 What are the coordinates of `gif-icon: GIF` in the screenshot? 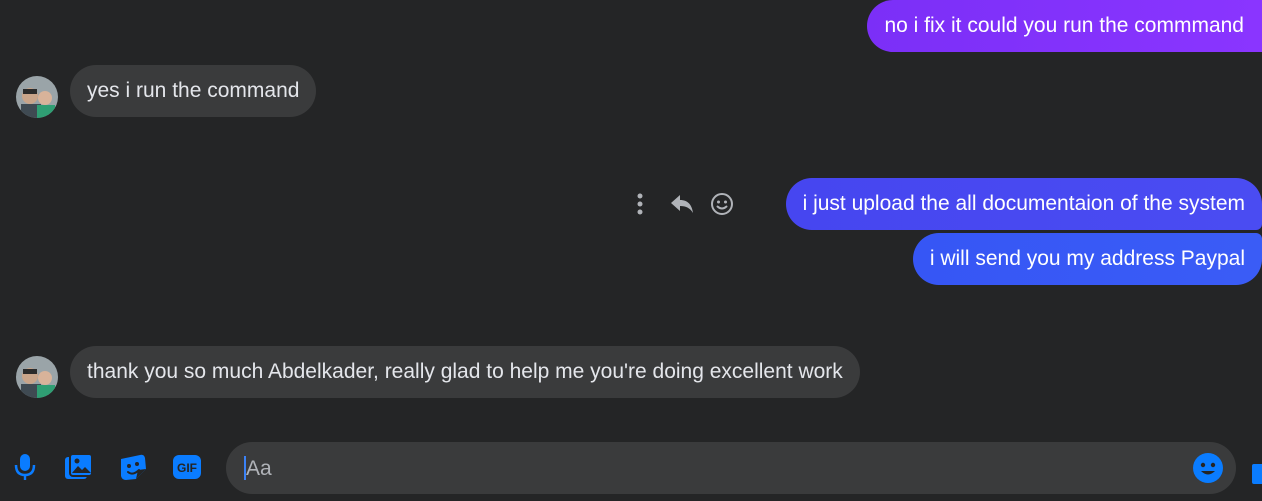 It's located at (187, 467).